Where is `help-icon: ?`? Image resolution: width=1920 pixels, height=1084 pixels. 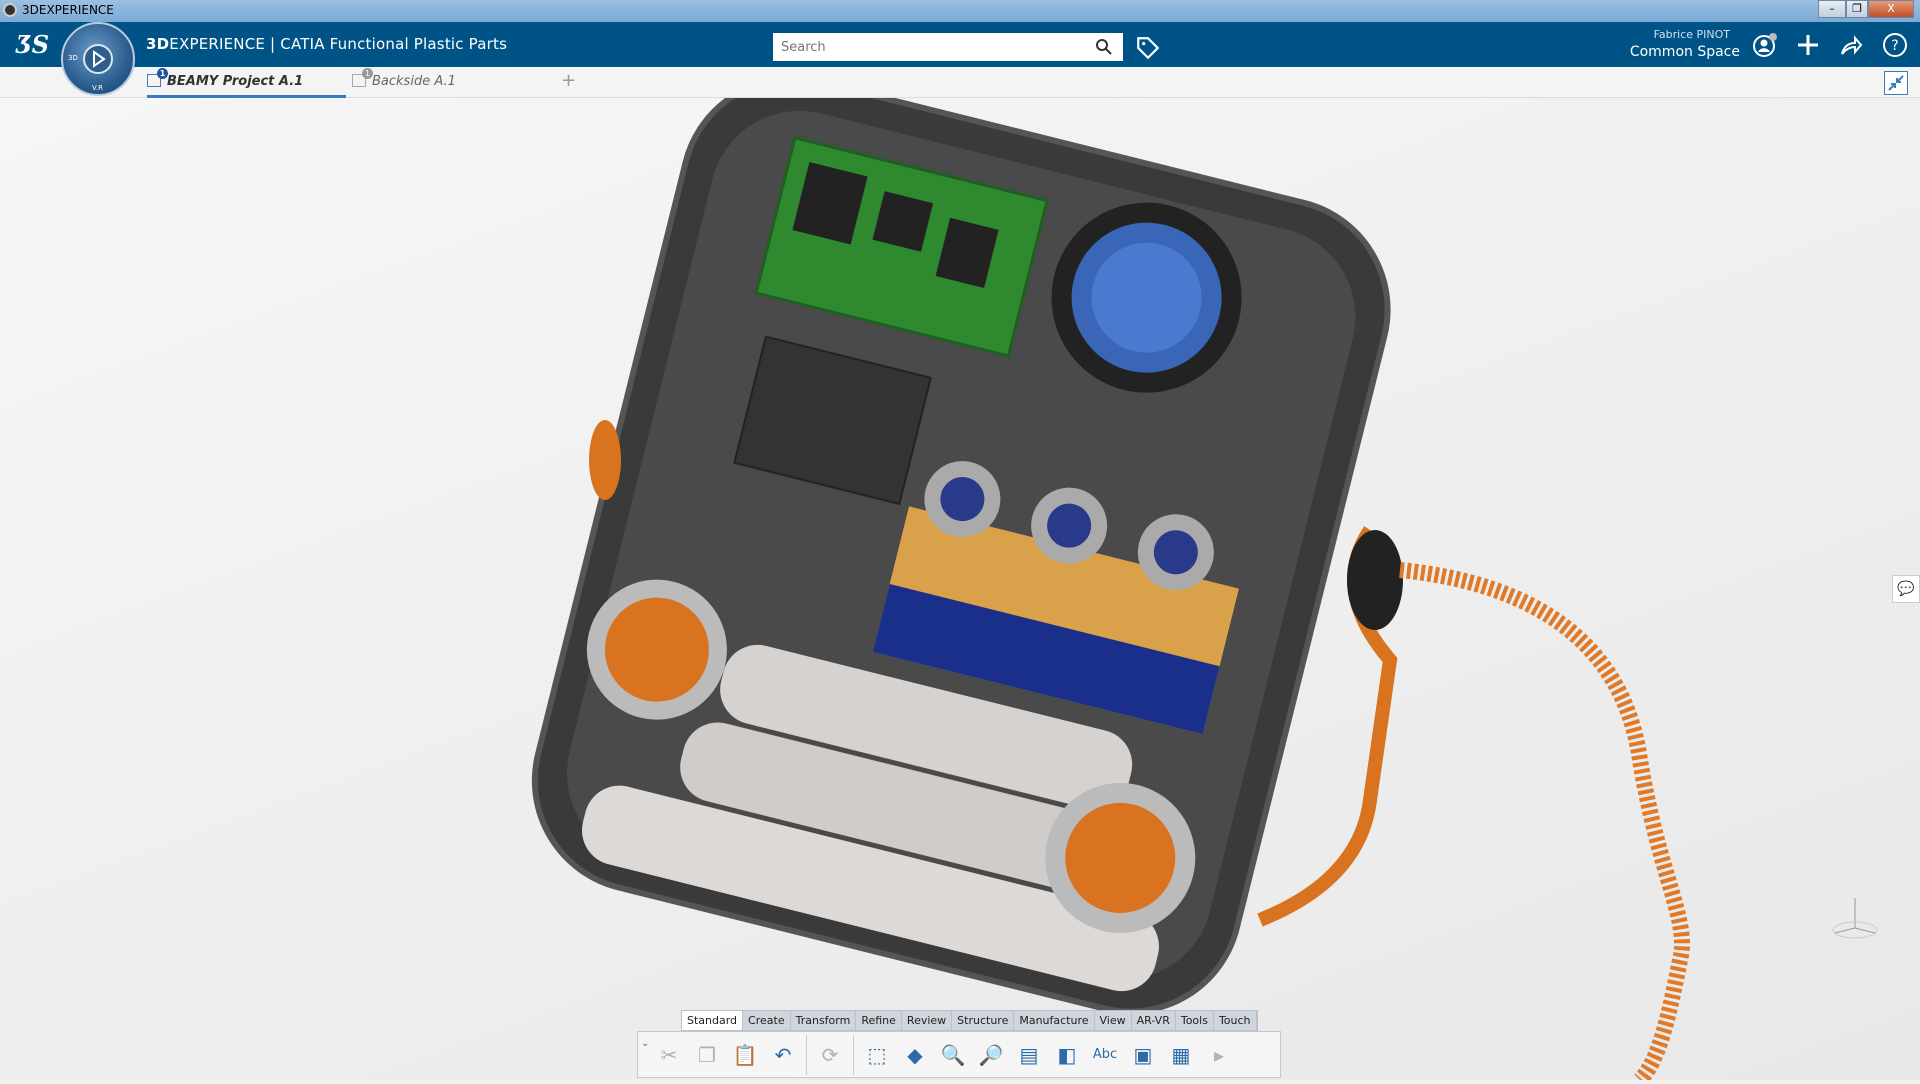 help-icon: ? is located at coordinates (1895, 45).